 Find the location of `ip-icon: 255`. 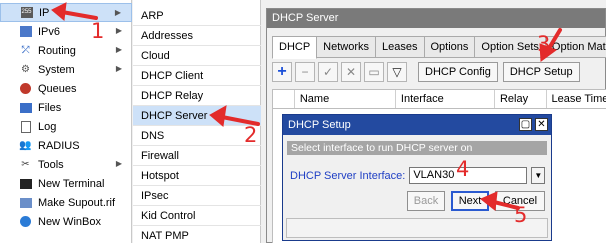

ip-icon: 255 is located at coordinates (26, 12).